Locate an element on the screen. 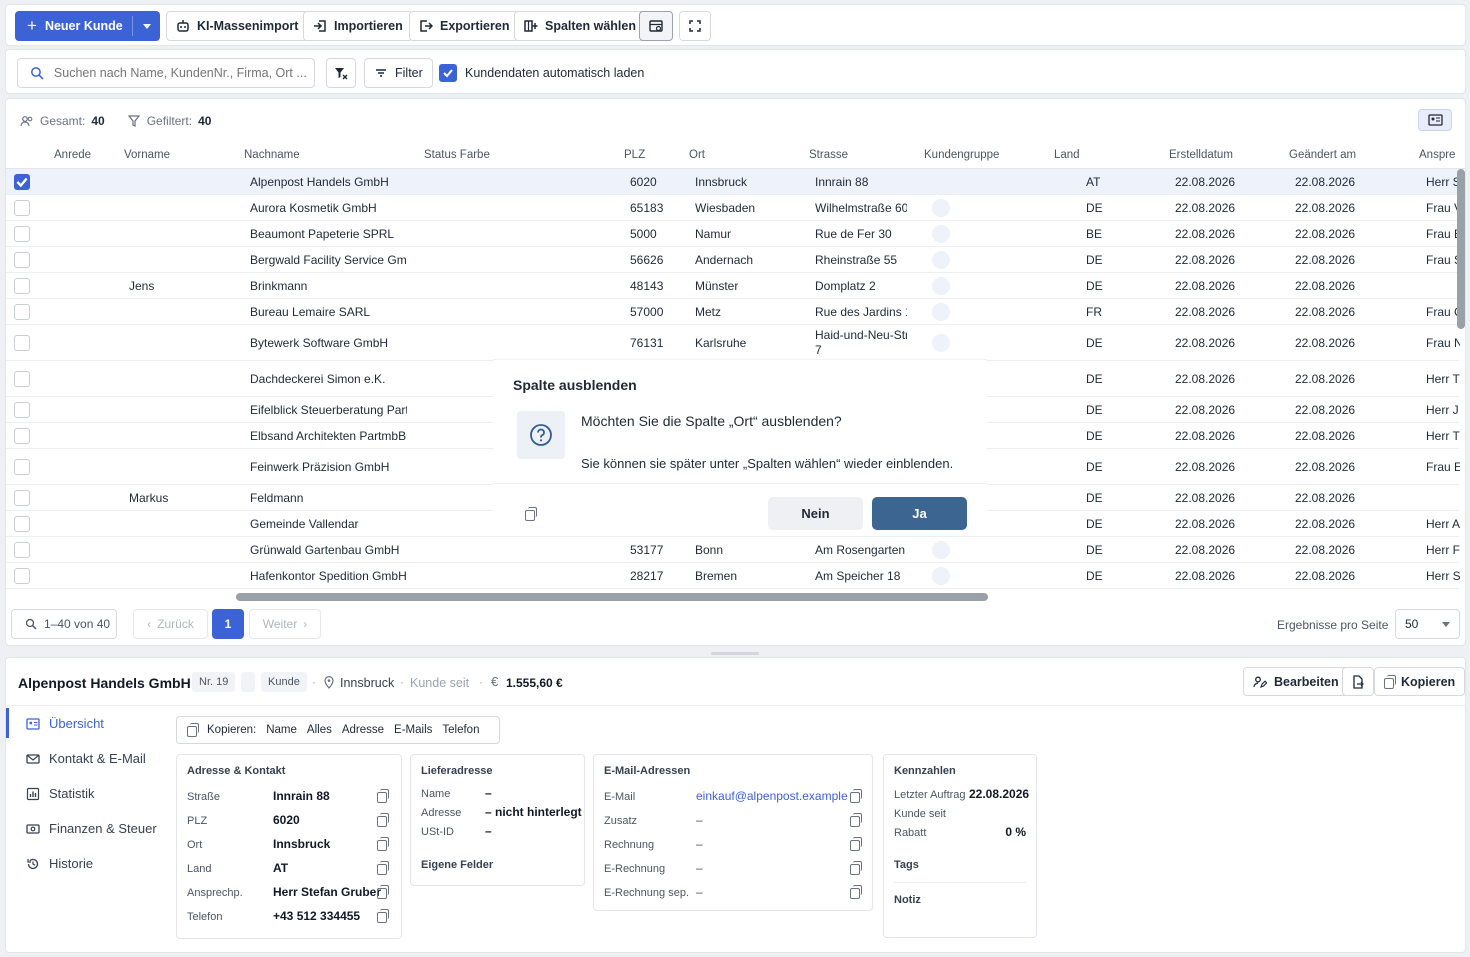  no-button: Nein is located at coordinates (815, 513).